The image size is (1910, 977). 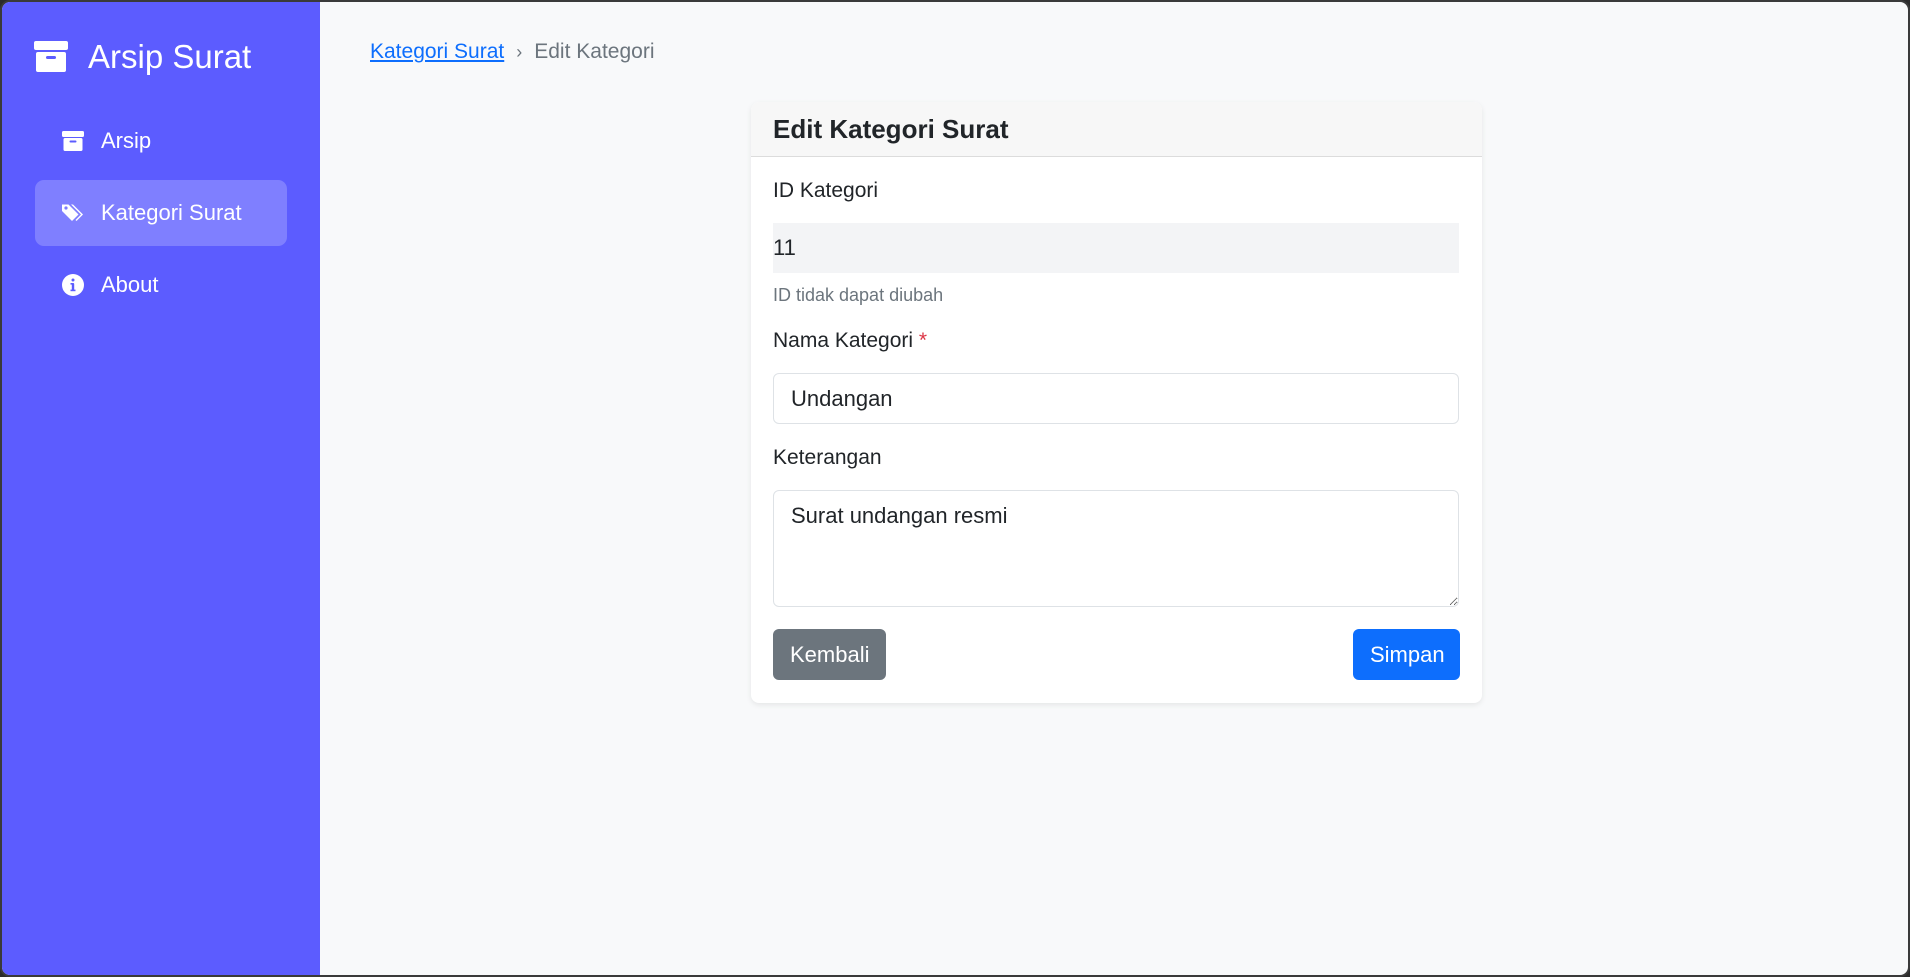 I want to click on breadcrumb: Kategori Surat › Edit Kategori, so click(x=512, y=52).